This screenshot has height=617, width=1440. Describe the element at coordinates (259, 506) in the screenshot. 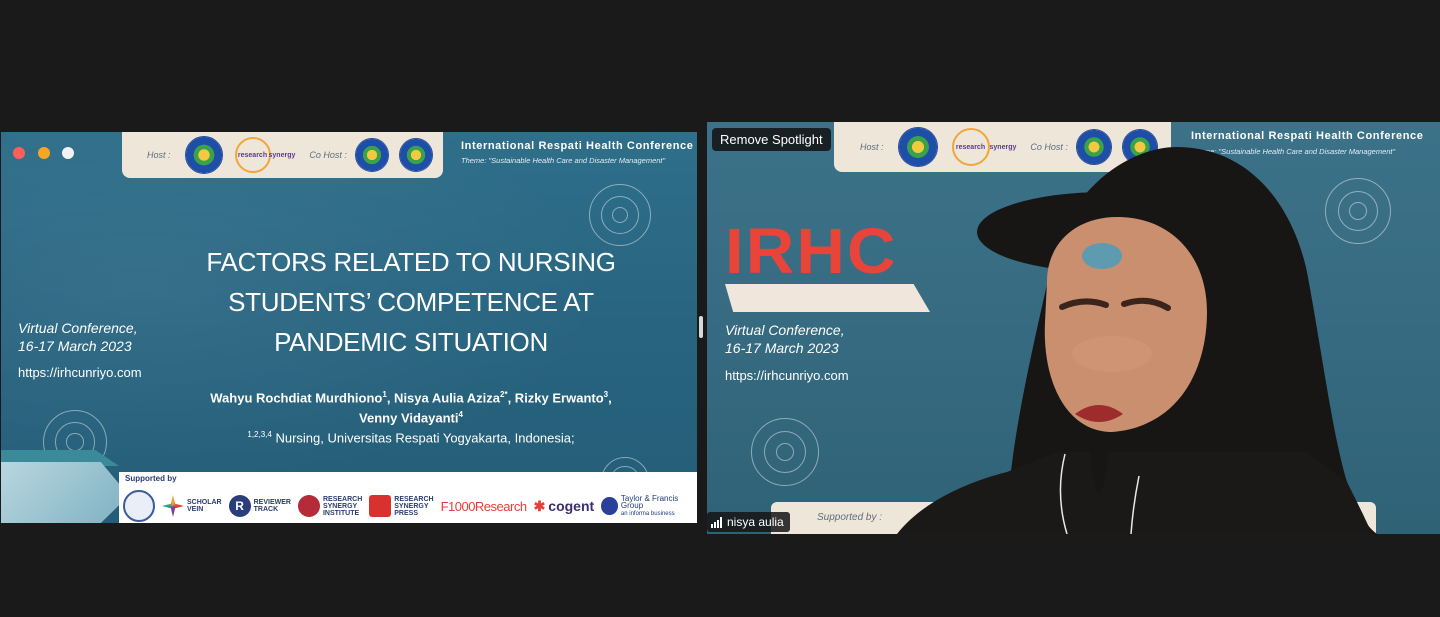

I see `sponsor-reviewer-track: R REVIEWER TRACK` at that location.